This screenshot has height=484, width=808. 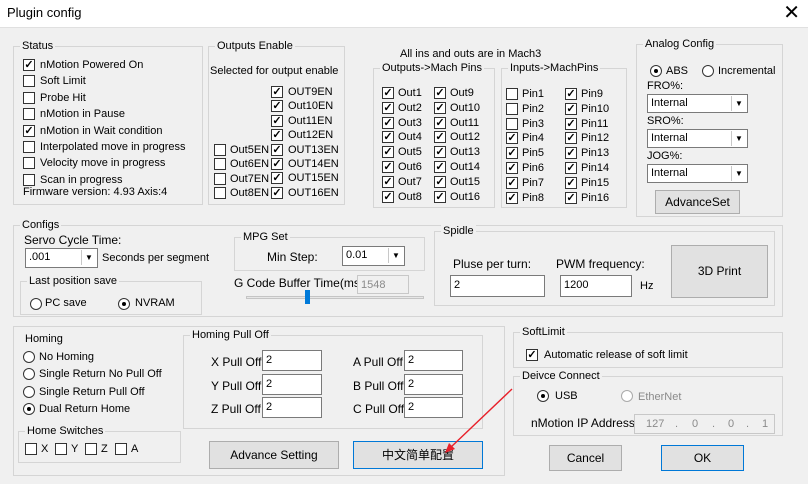 I want to click on pulse-per-turn-input: 2, so click(x=497, y=286).